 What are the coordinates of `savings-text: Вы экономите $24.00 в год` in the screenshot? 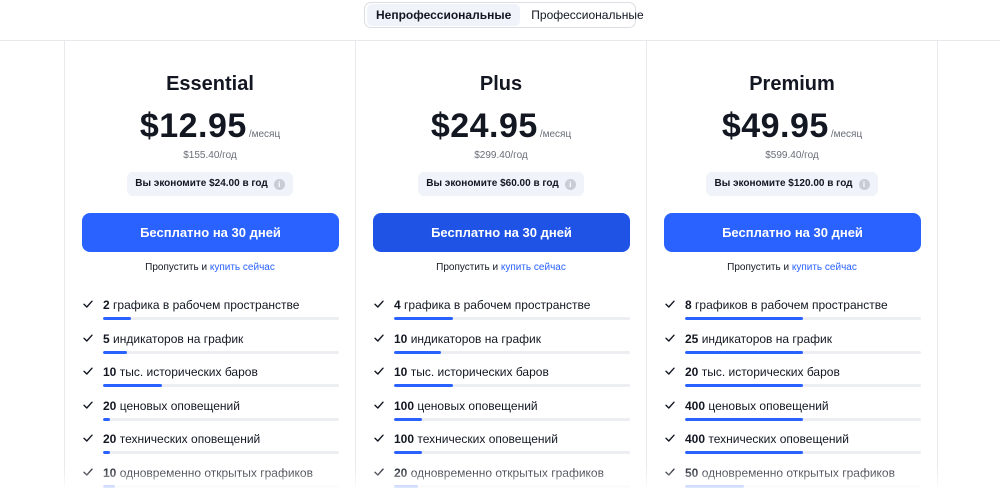 It's located at (201, 183).